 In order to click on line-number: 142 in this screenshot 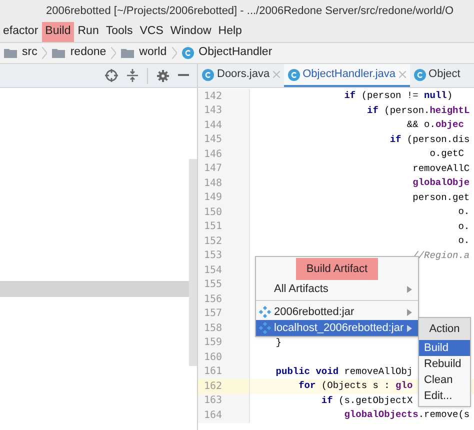, I will do `click(212, 97)`.